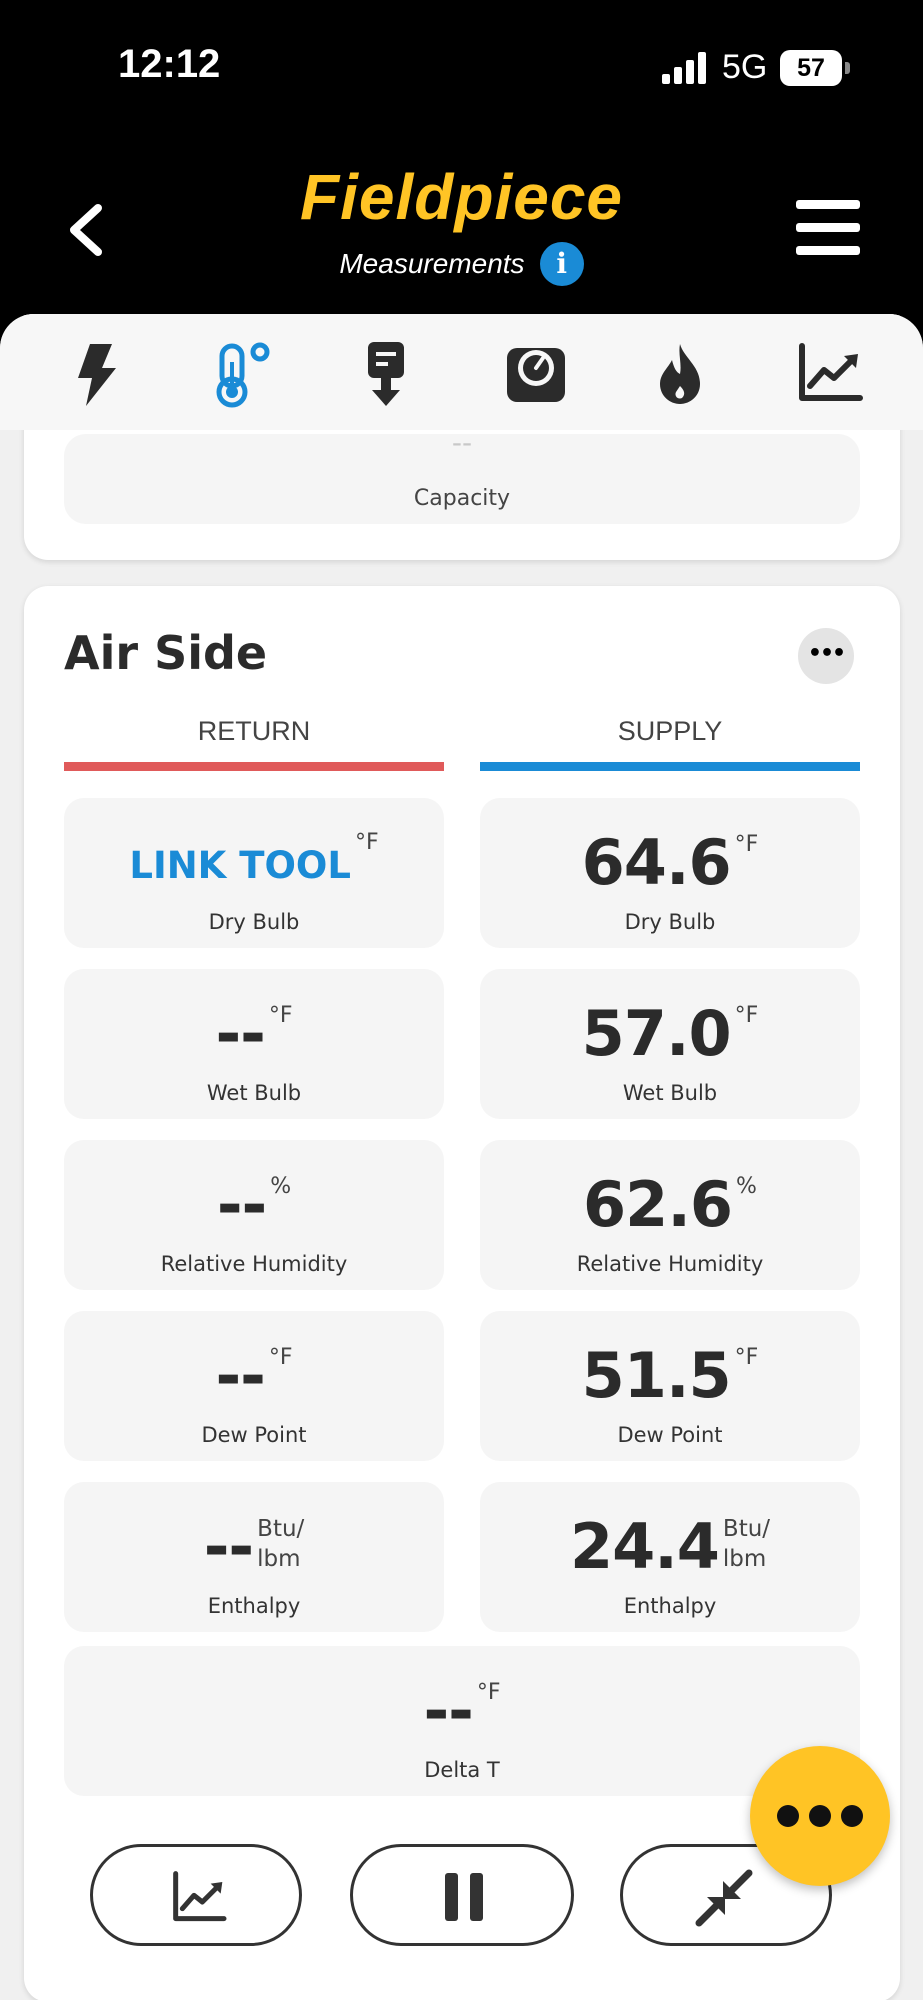 This screenshot has height=2000, width=923. I want to click on supply-dry-bulb-tile: 64.6 °F Dry Bulb, so click(670, 873).